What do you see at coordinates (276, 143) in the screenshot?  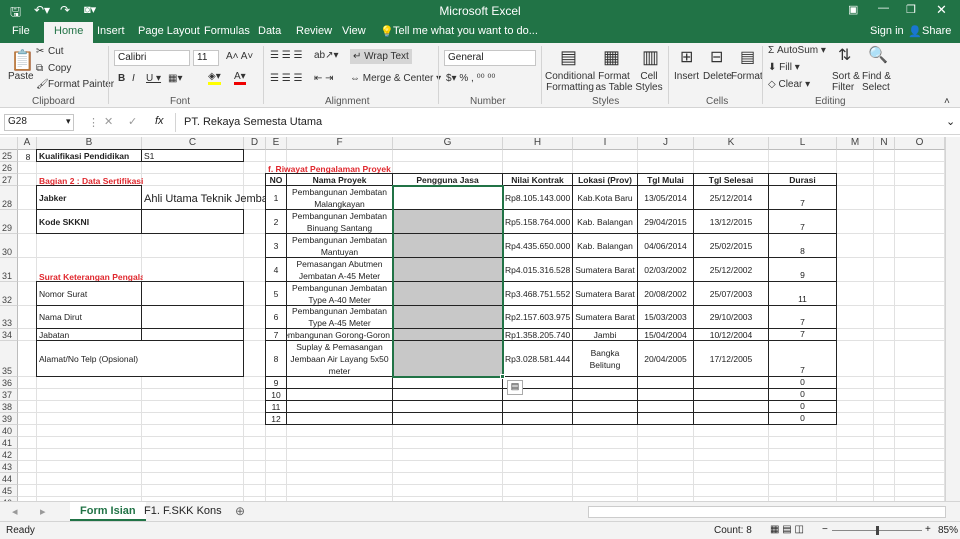 I see `column-header-e: E` at bounding box center [276, 143].